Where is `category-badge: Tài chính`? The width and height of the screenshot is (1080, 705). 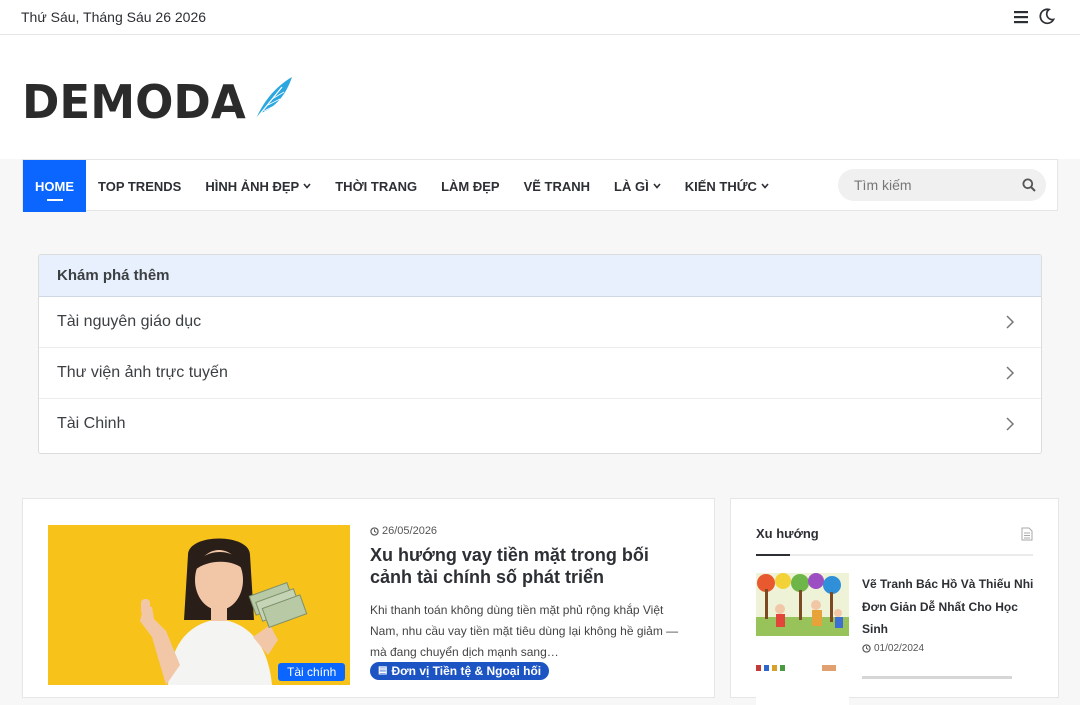 category-badge: Tài chính is located at coordinates (312, 672).